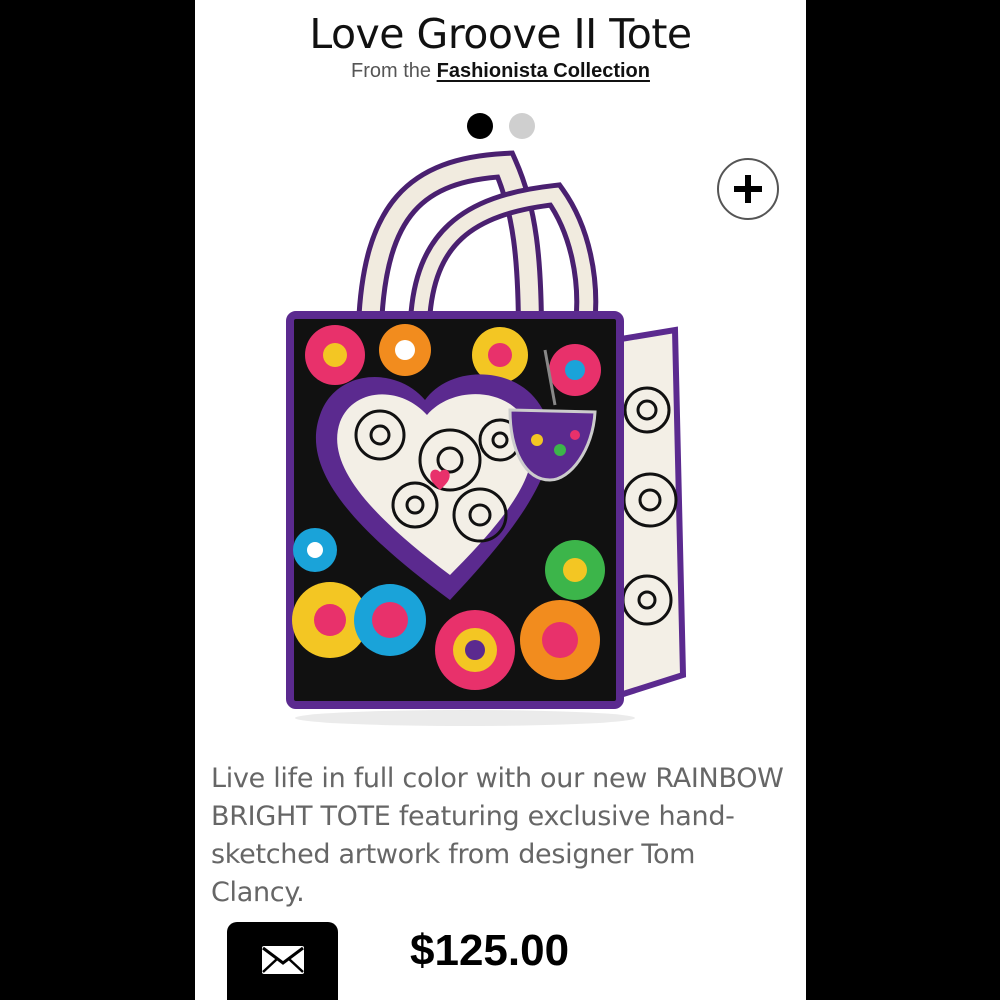  Describe the element at coordinates (490, 950) in the screenshot. I see `product-price: $125.00` at that location.